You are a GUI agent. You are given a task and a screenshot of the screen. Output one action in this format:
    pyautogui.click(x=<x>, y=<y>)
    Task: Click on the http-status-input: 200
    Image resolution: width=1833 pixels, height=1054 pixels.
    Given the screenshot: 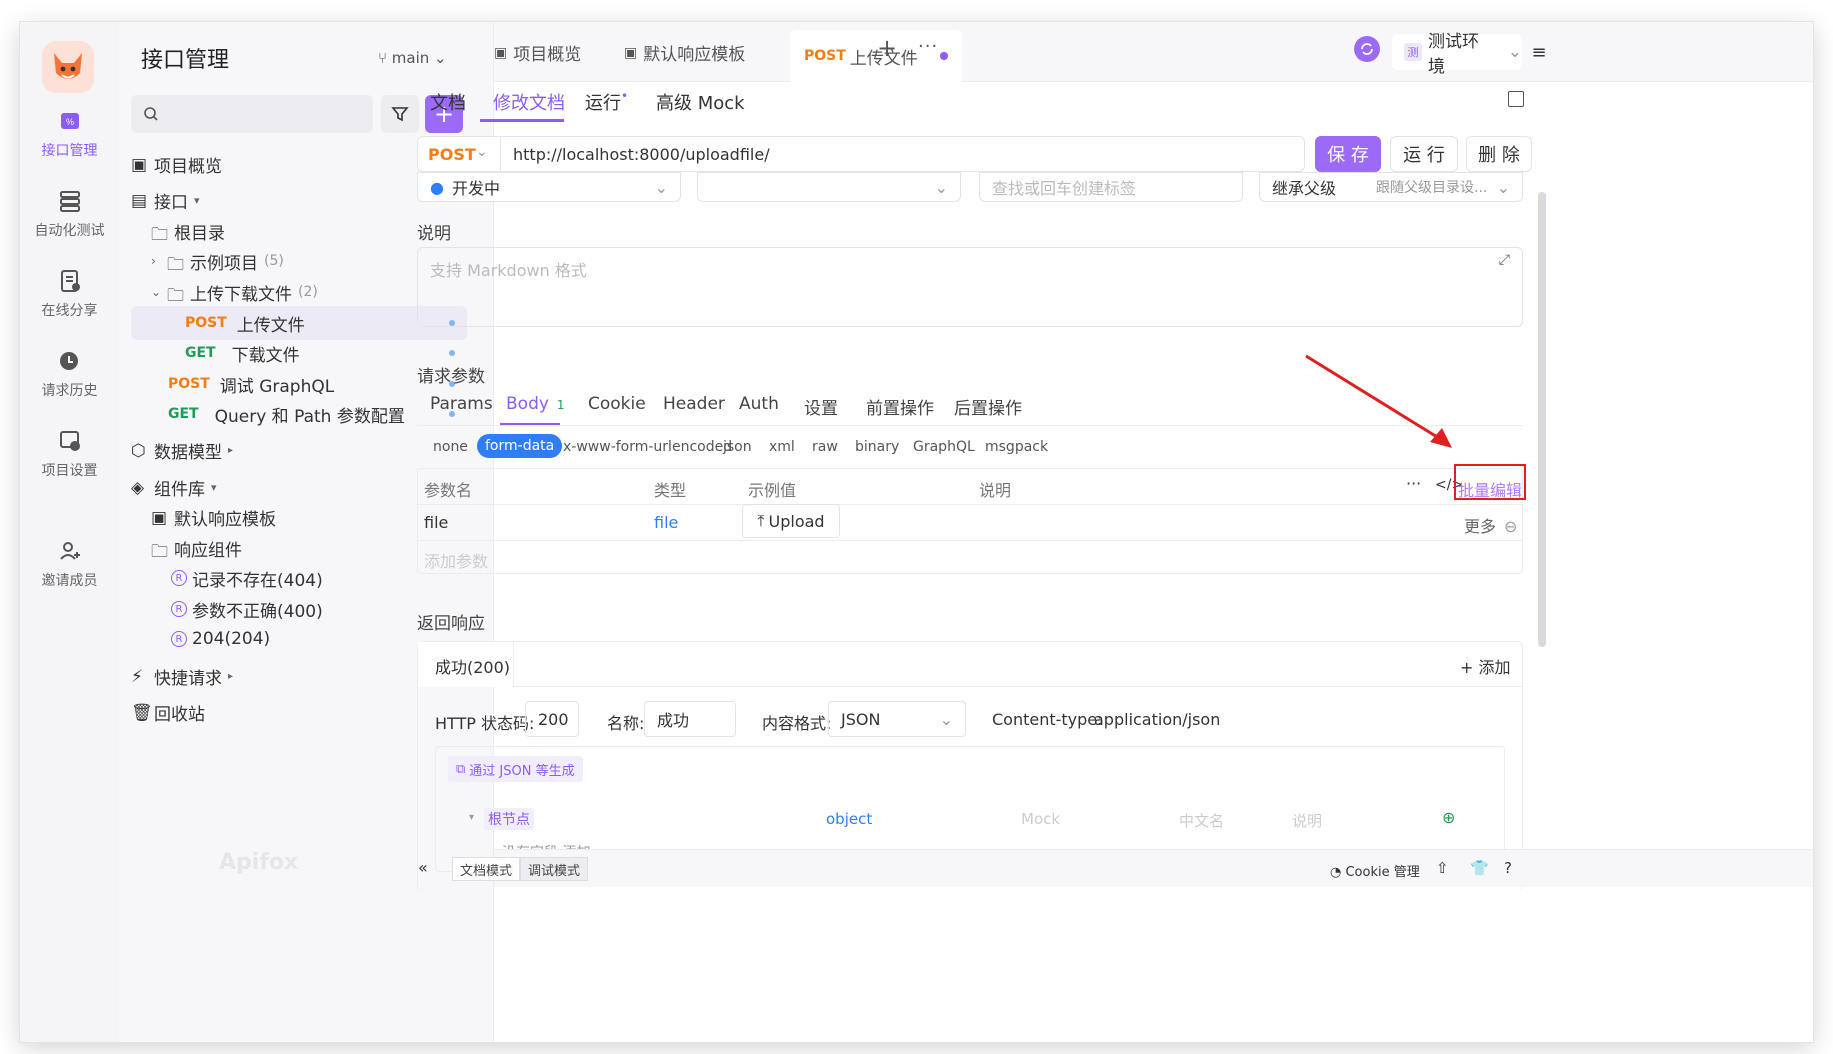 What is the action you would take?
    pyautogui.click(x=552, y=719)
    